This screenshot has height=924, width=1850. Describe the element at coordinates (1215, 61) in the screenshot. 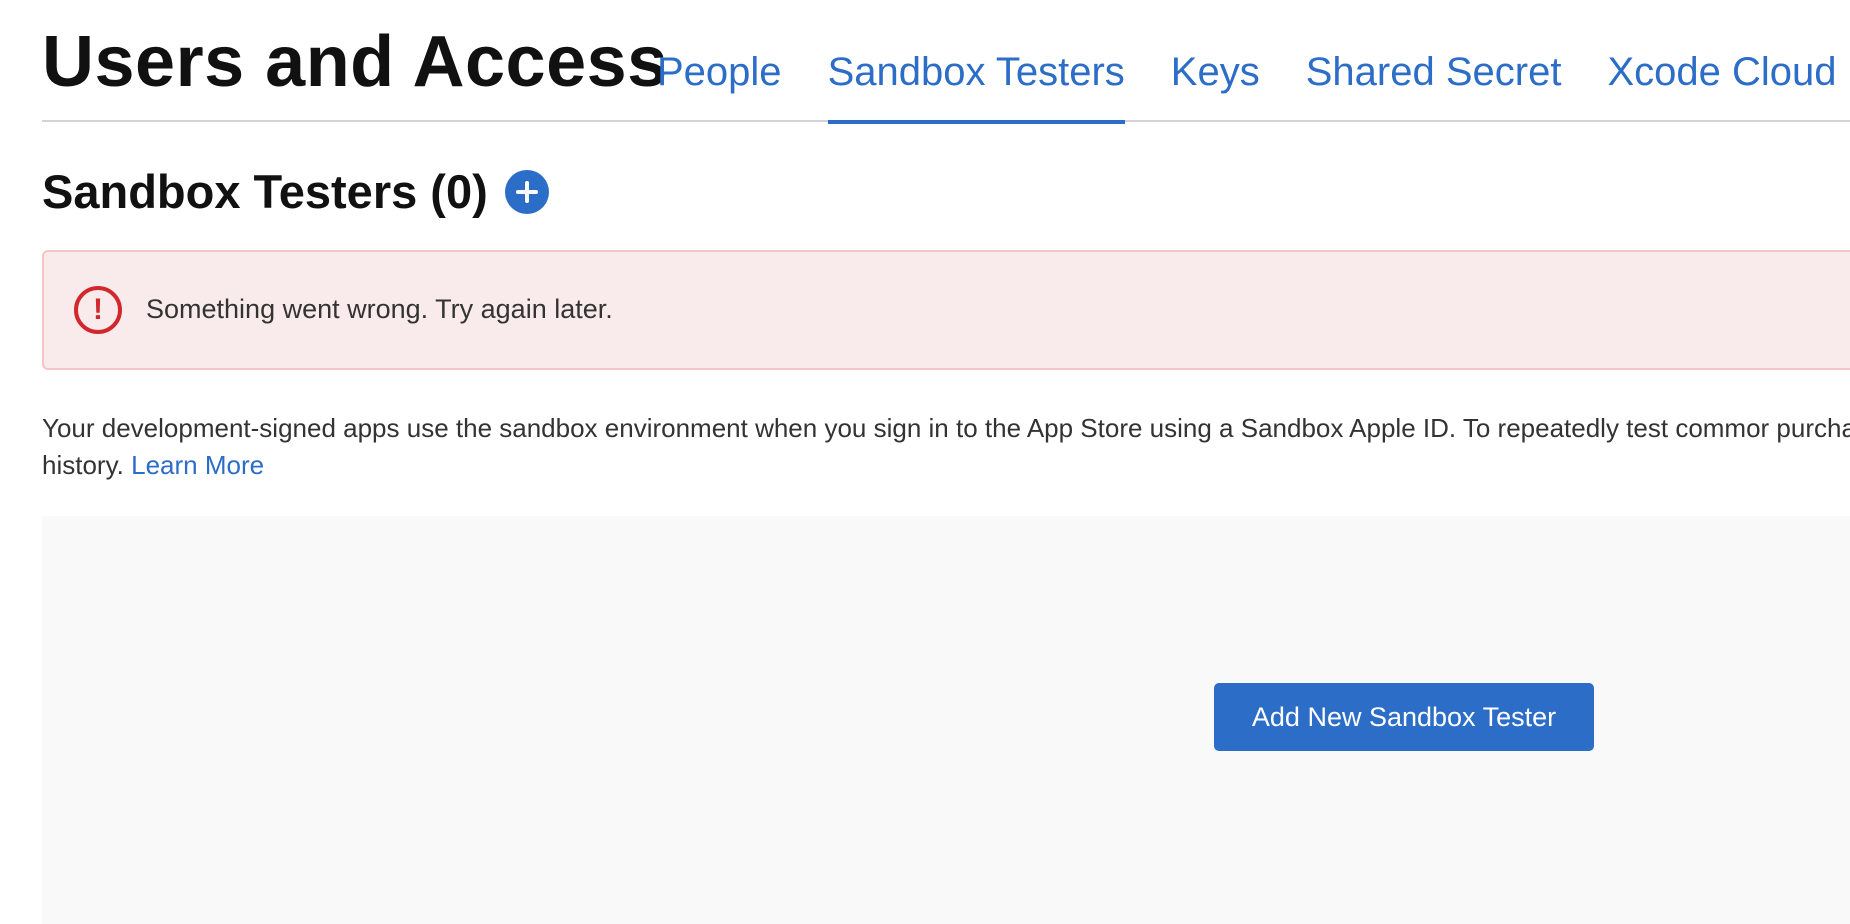

I see `tab-keys: Keys` at that location.